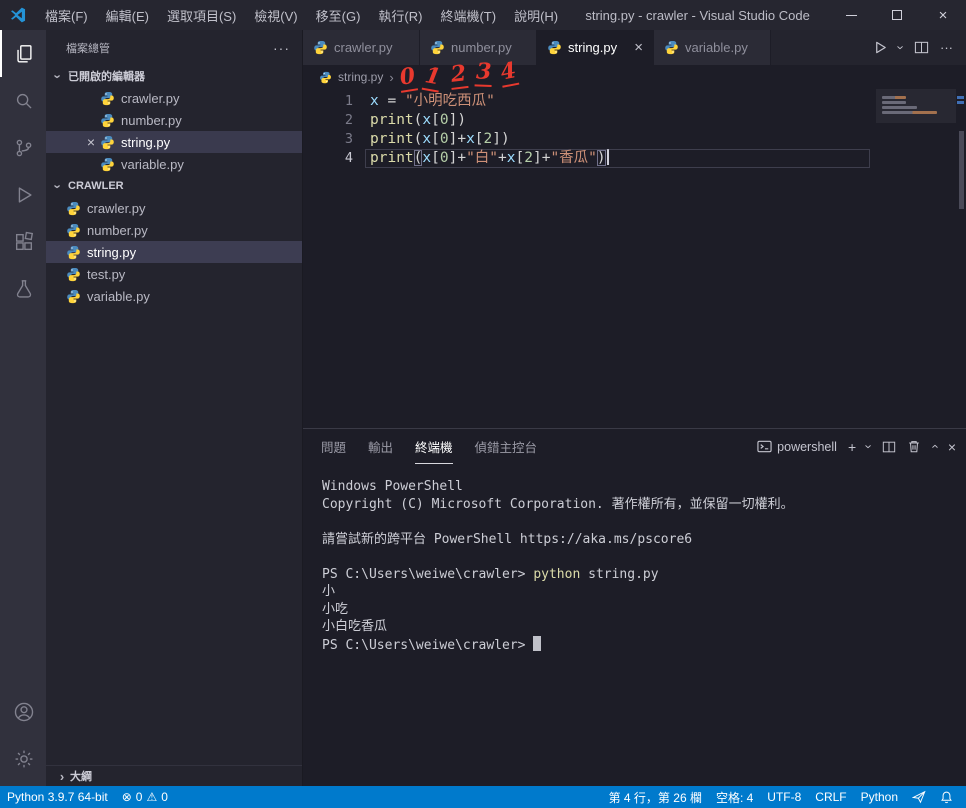  What do you see at coordinates (23, 53) in the screenshot?
I see `activity-explorer` at bounding box center [23, 53].